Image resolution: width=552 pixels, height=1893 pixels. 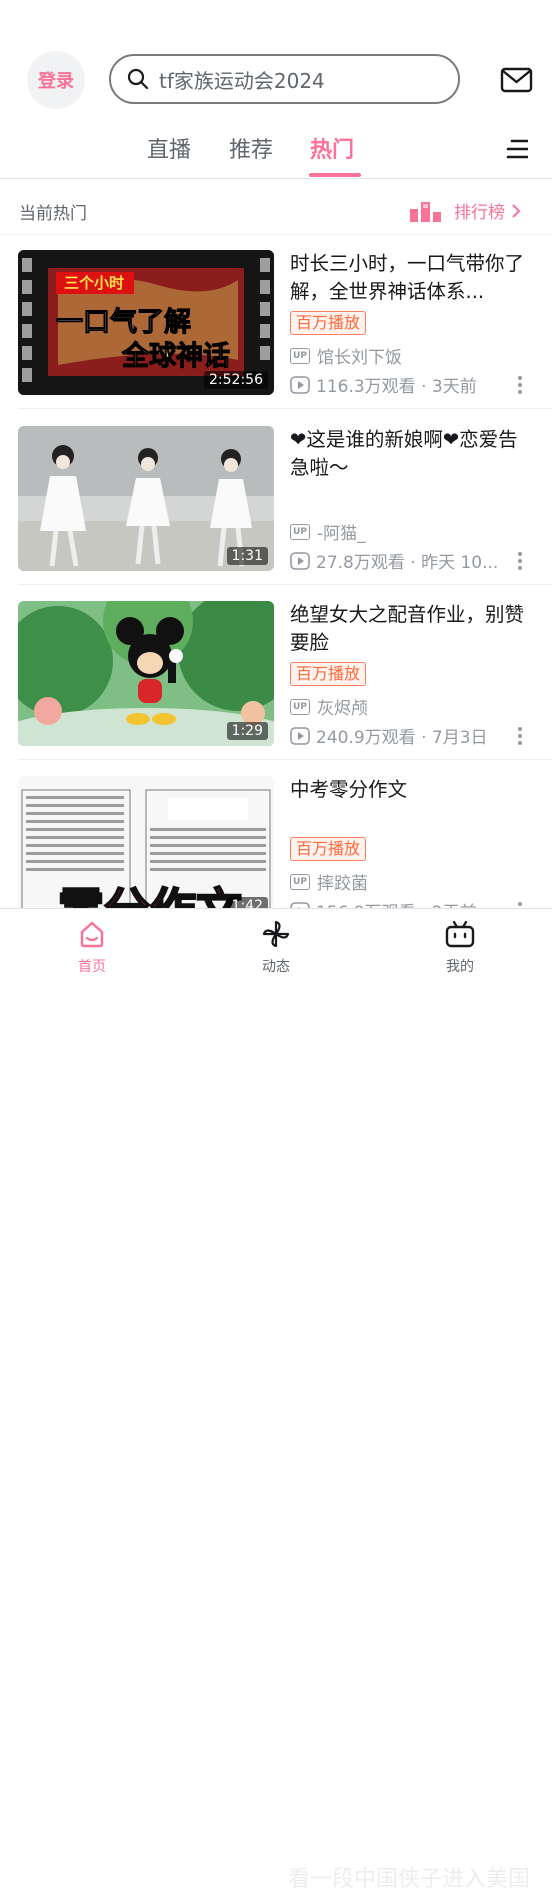 I want to click on thumbnail-text: 全球神话, so click(x=176, y=357).